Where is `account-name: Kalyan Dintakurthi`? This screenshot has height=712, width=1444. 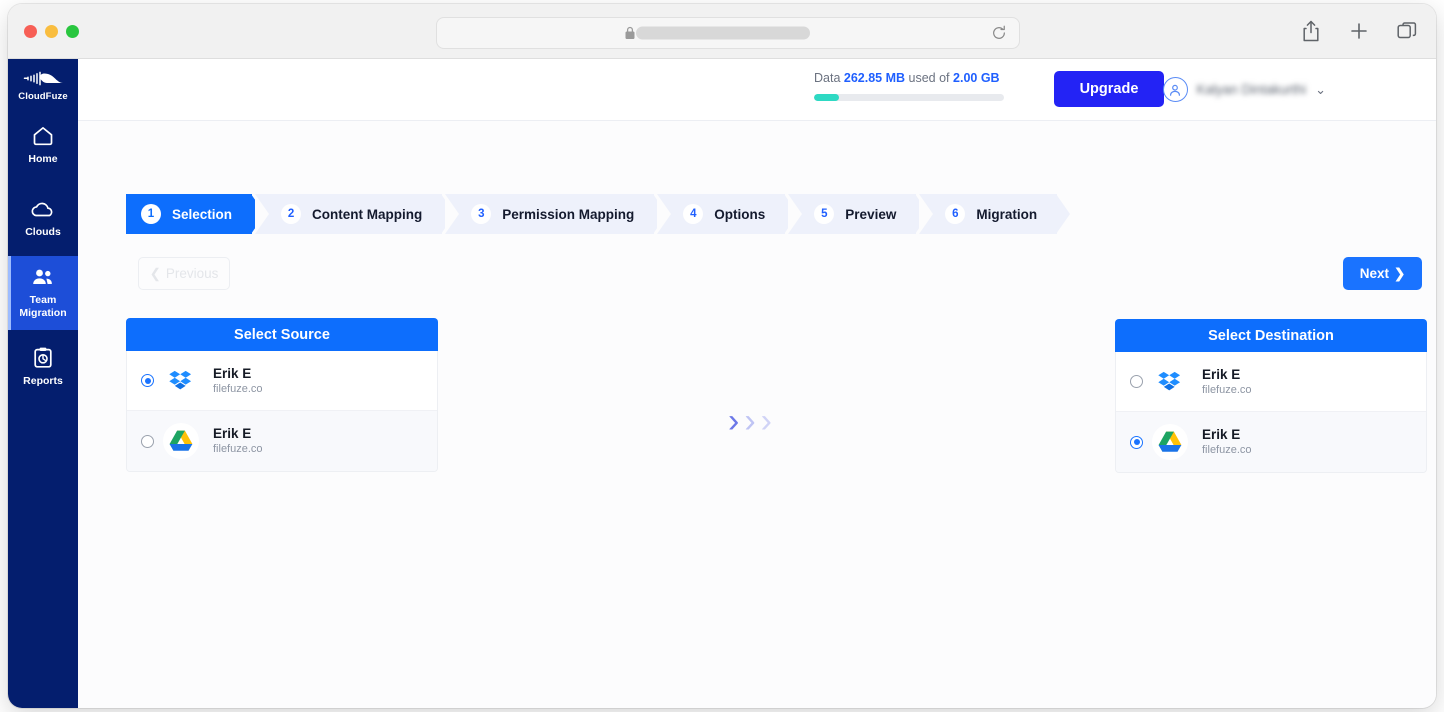
account-name: Kalyan Dintakurthi is located at coordinates (1251, 89).